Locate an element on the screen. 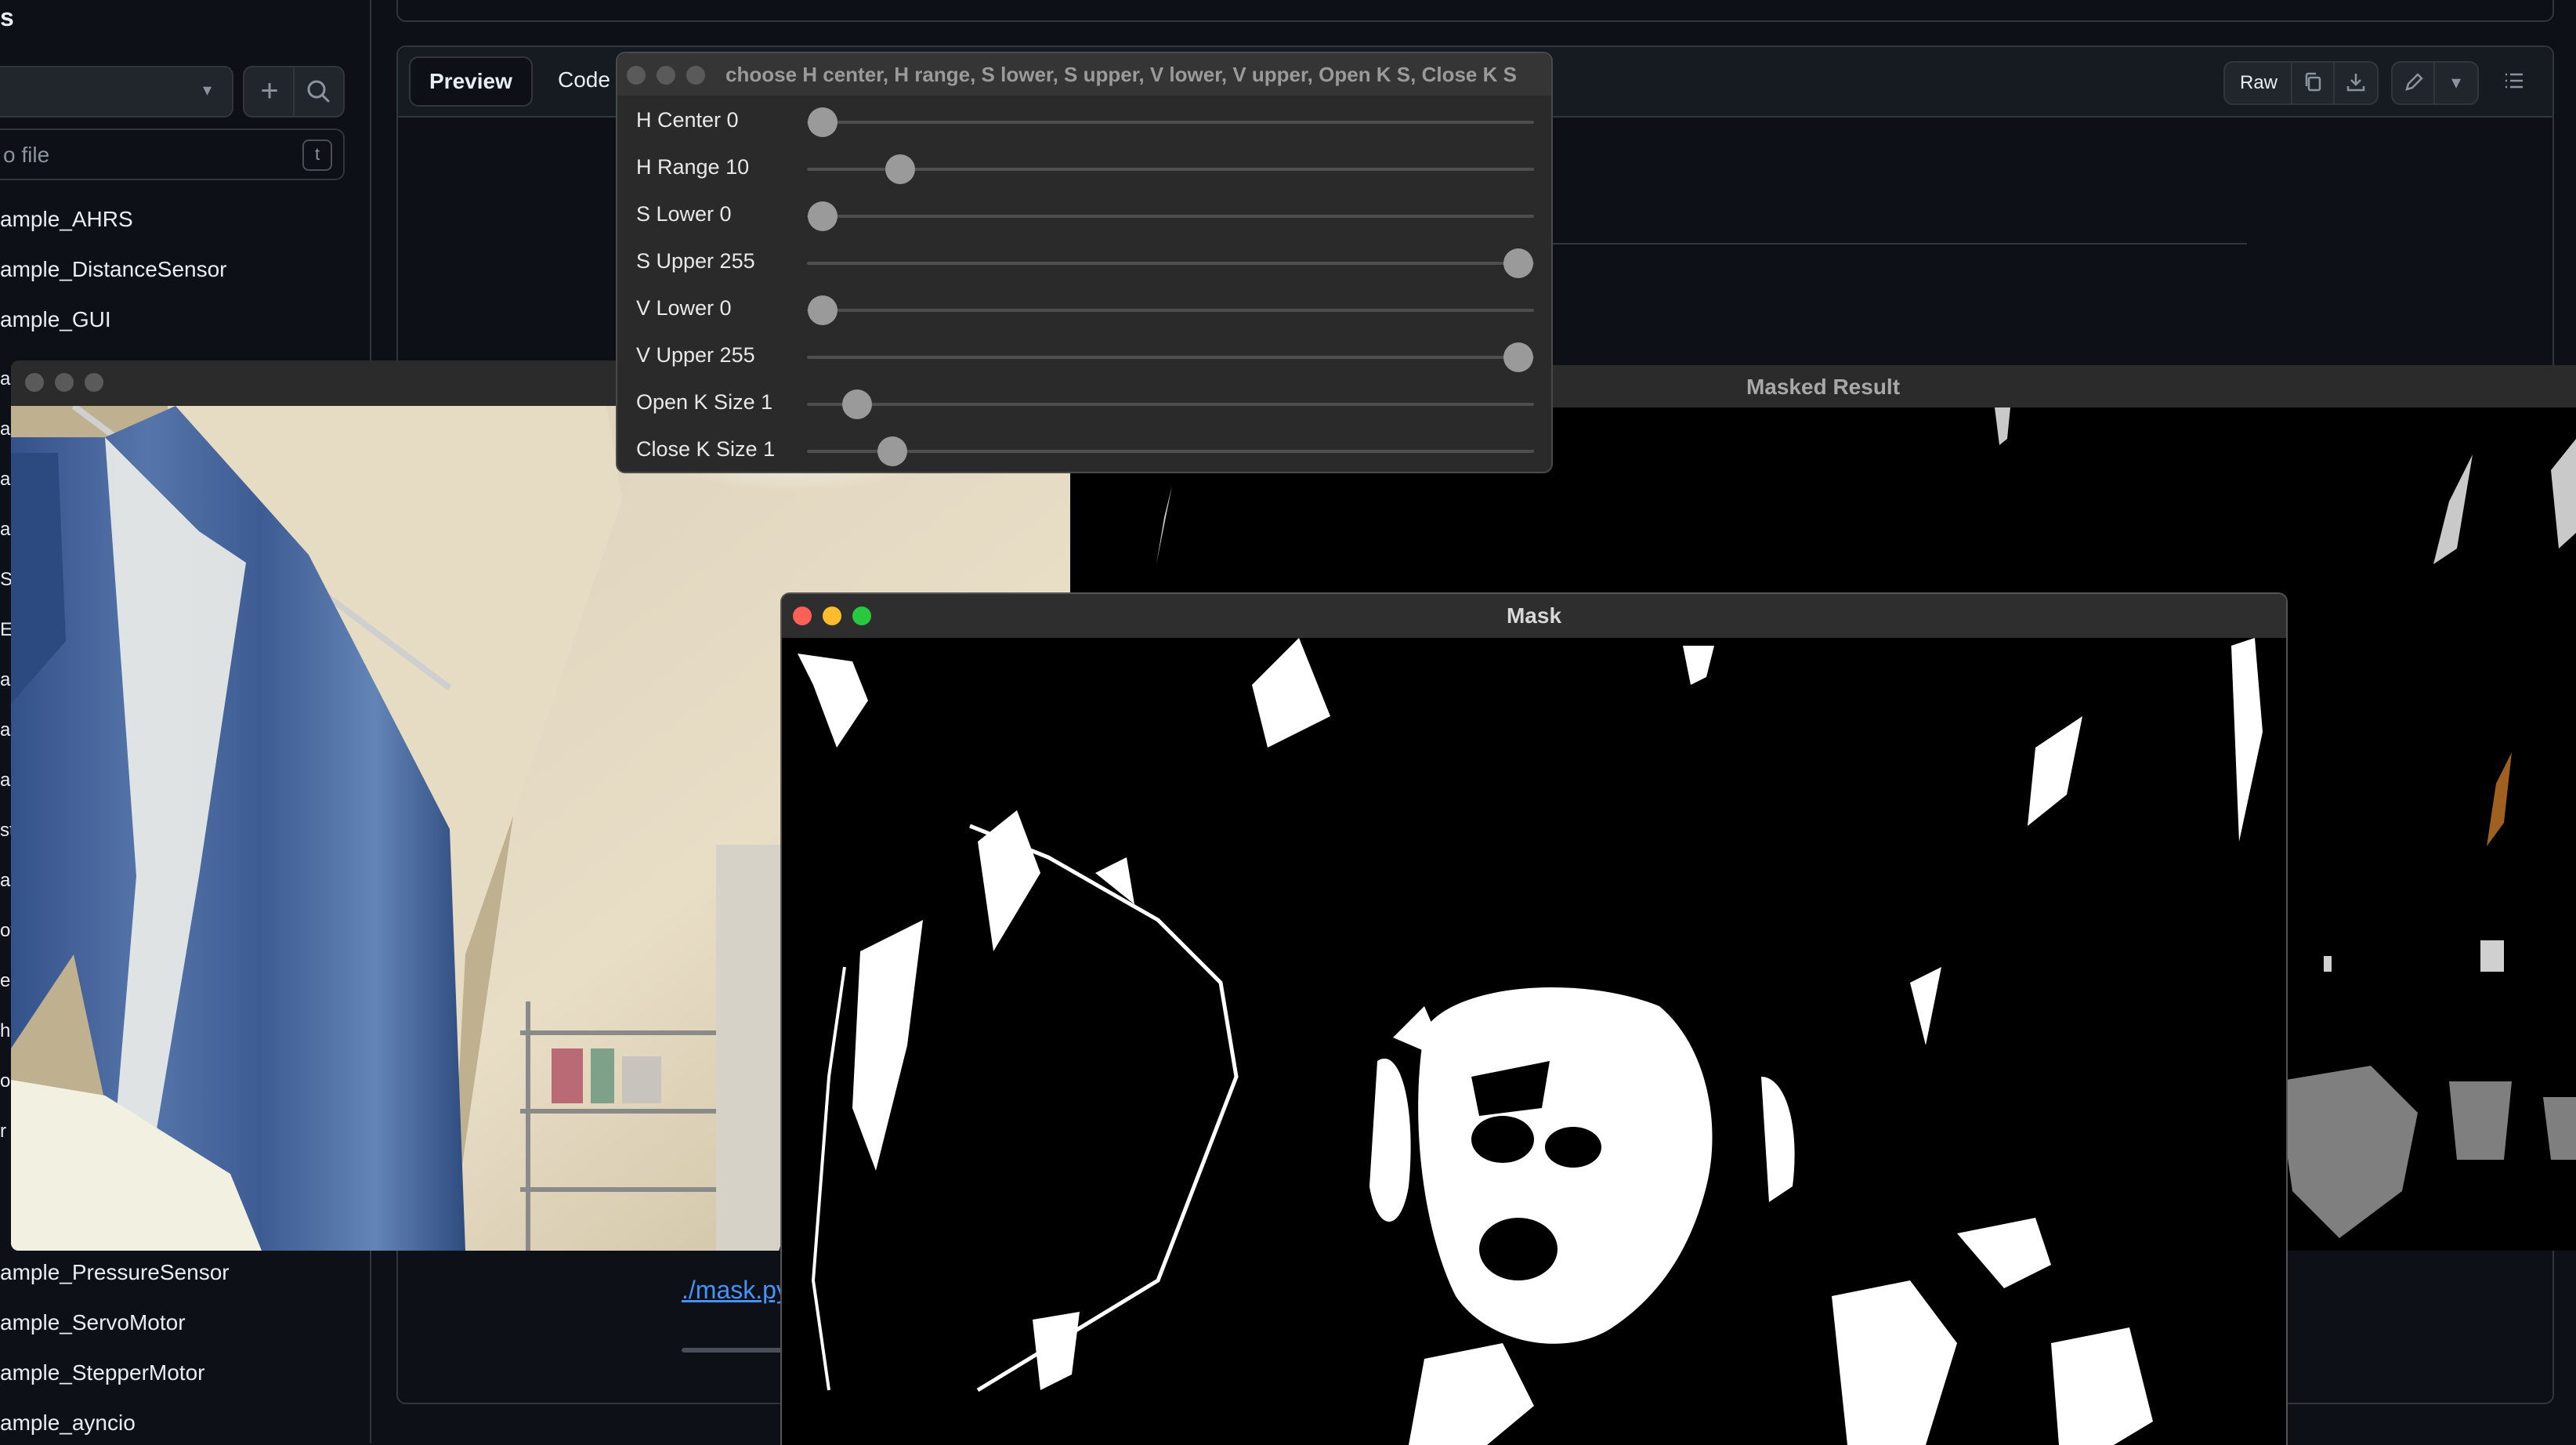 Image resolution: width=2576 pixels, height=1445 pixels. file-tree-item: ample_DistanceSensor is located at coordinates (113, 269).